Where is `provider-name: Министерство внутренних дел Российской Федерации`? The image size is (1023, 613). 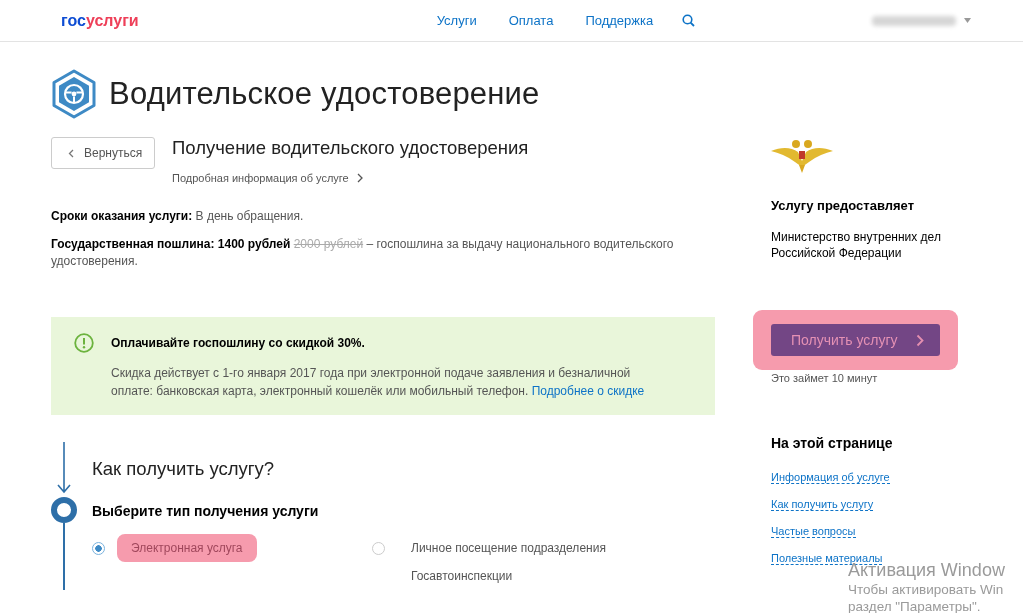
provider-name: Министерство внутренних дел Российской Федерации is located at coordinates (856, 245).